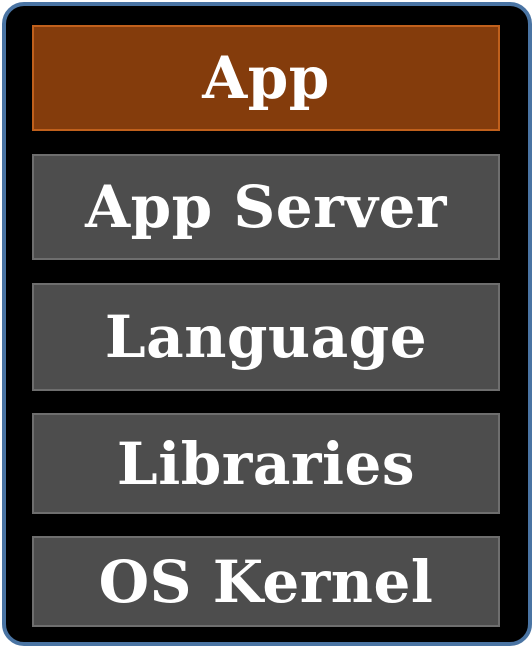 This screenshot has width=532, height=646. What do you see at coordinates (266, 337) in the screenshot?
I see `layer-language: Language` at bounding box center [266, 337].